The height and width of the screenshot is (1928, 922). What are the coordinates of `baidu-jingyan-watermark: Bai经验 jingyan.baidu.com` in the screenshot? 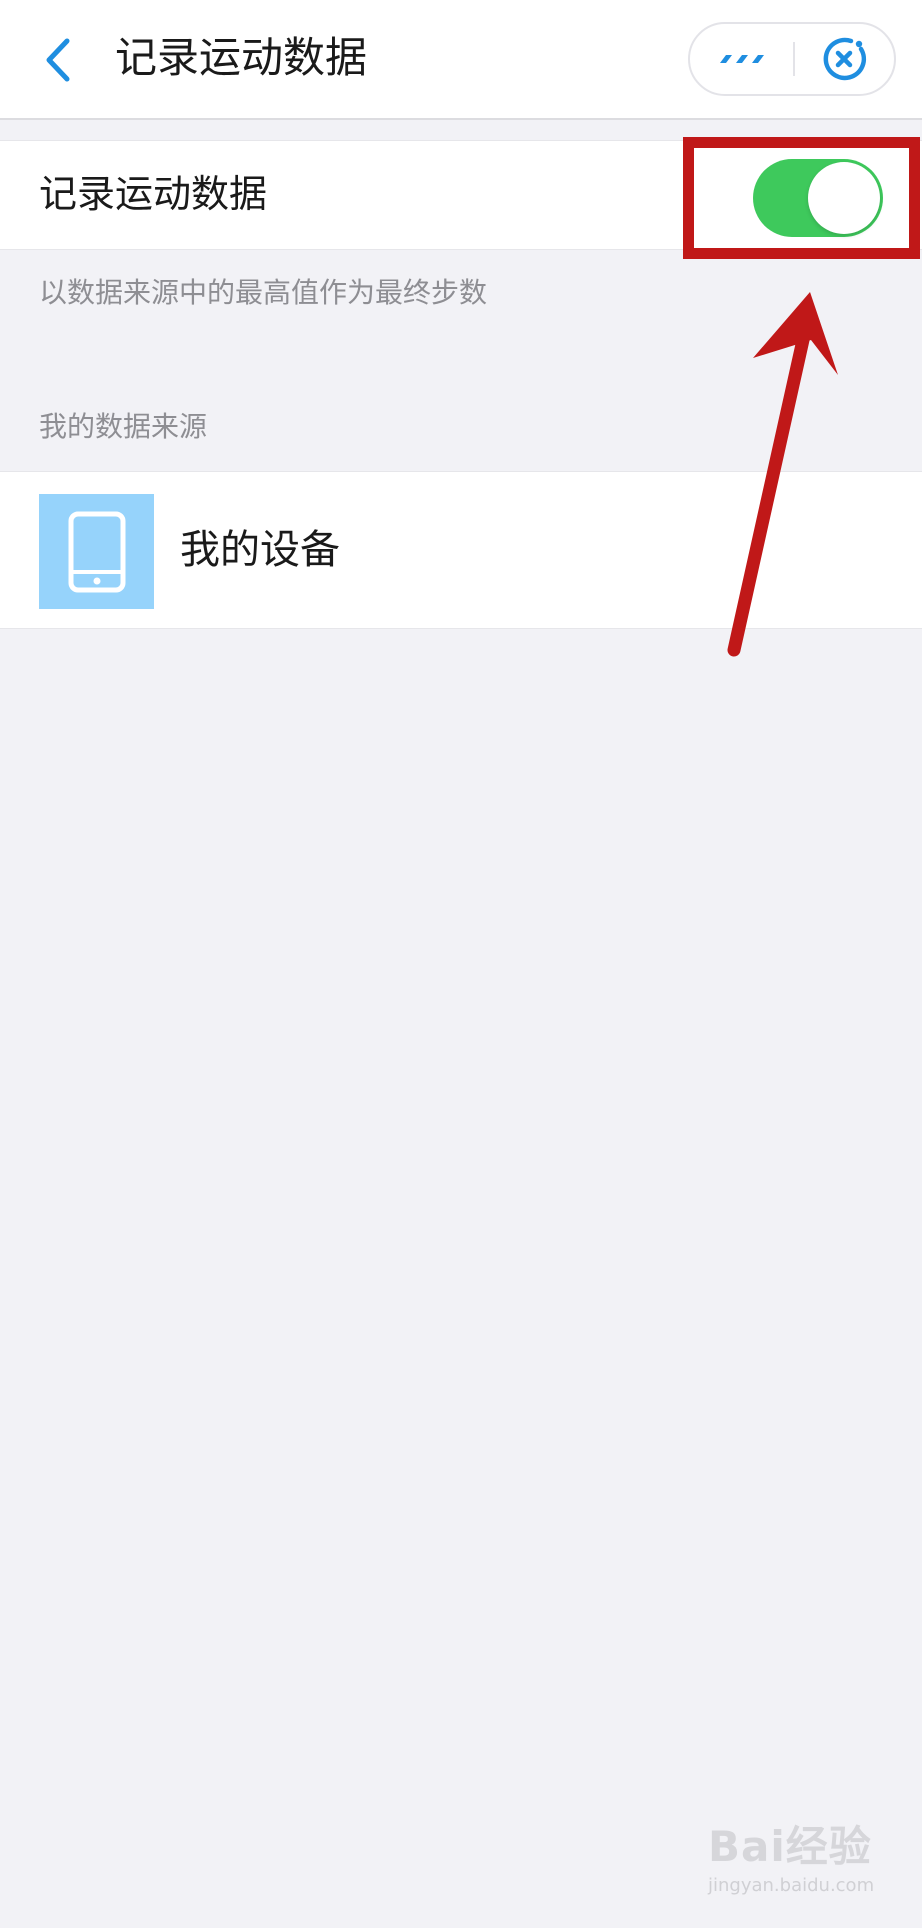 It's located at (803, 1863).